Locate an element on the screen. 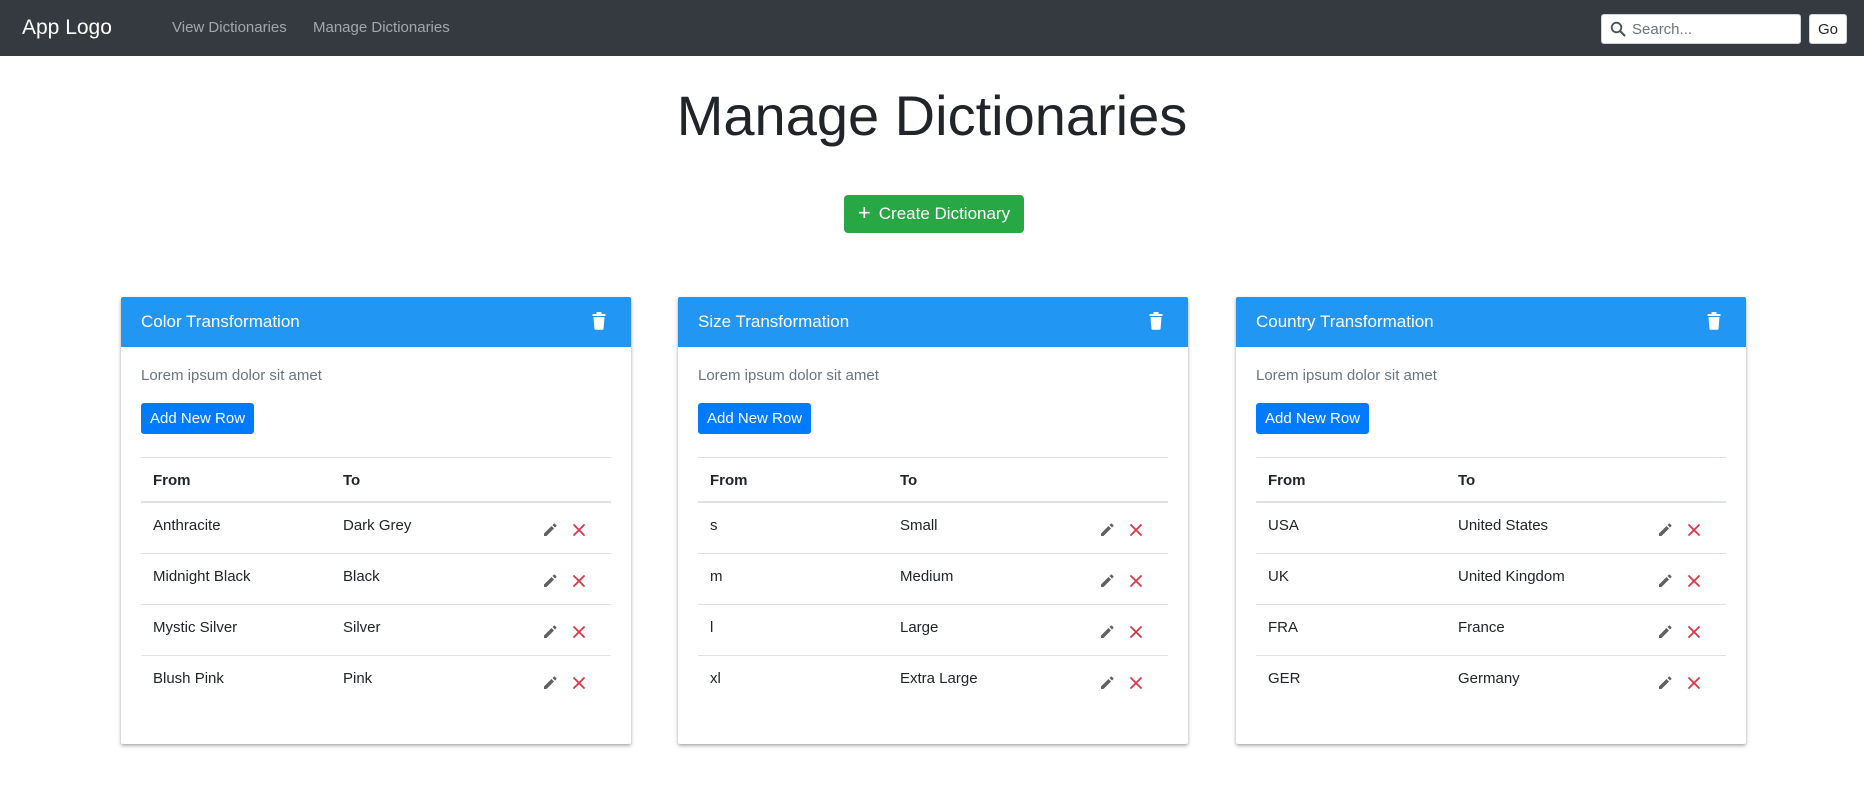 Image resolution: width=1864 pixels, height=809 pixels. card-header: Size Transformation is located at coordinates (933, 322).